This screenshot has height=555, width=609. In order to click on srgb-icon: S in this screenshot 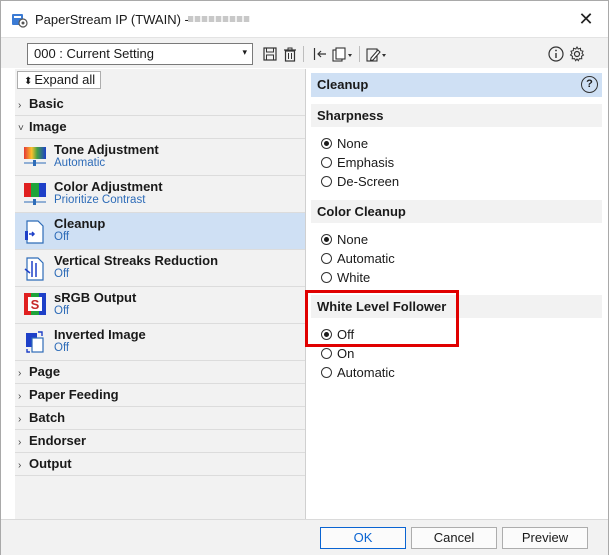, I will do `click(35, 304)`.